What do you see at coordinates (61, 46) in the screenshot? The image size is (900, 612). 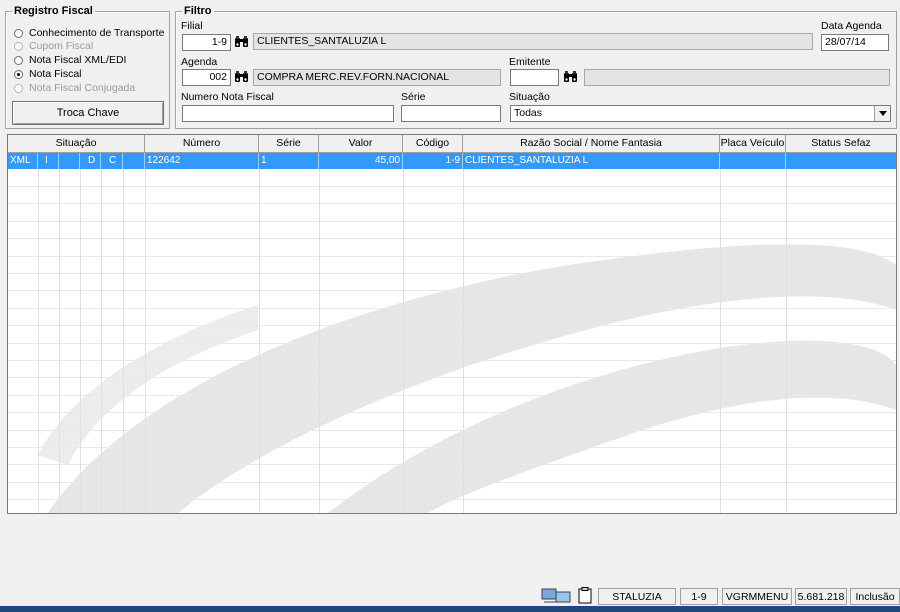 I see `radio-label: Cupom Fiscal` at bounding box center [61, 46].